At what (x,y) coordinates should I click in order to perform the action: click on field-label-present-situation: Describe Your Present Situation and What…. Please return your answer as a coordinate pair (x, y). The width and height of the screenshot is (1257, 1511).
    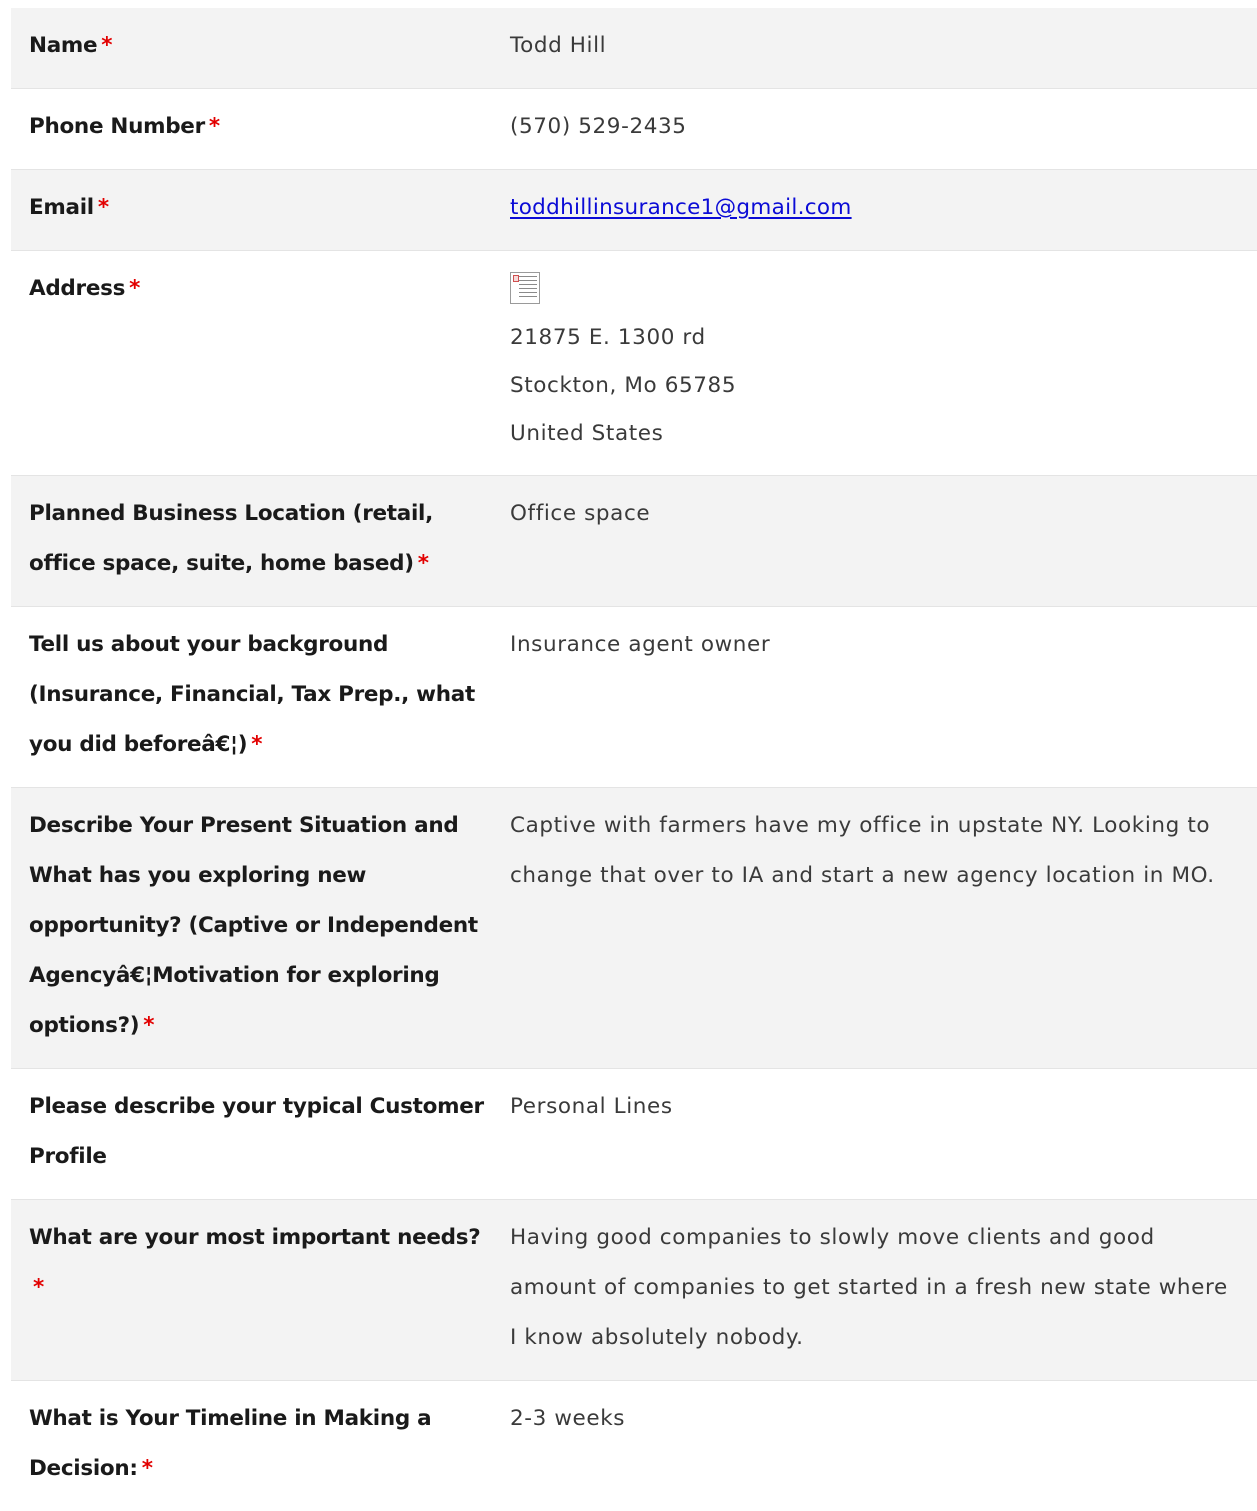
    Looking at the image, I should click on (261, 926).